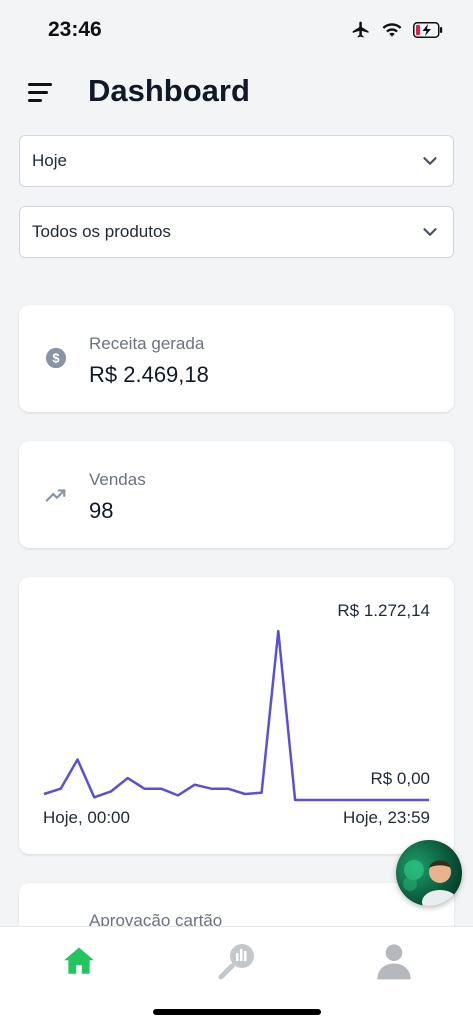 Image resolution: width=473 pixels, height=1024 pixels. I want to click on product-select-value: Todos os produtos, so click(101, 231).